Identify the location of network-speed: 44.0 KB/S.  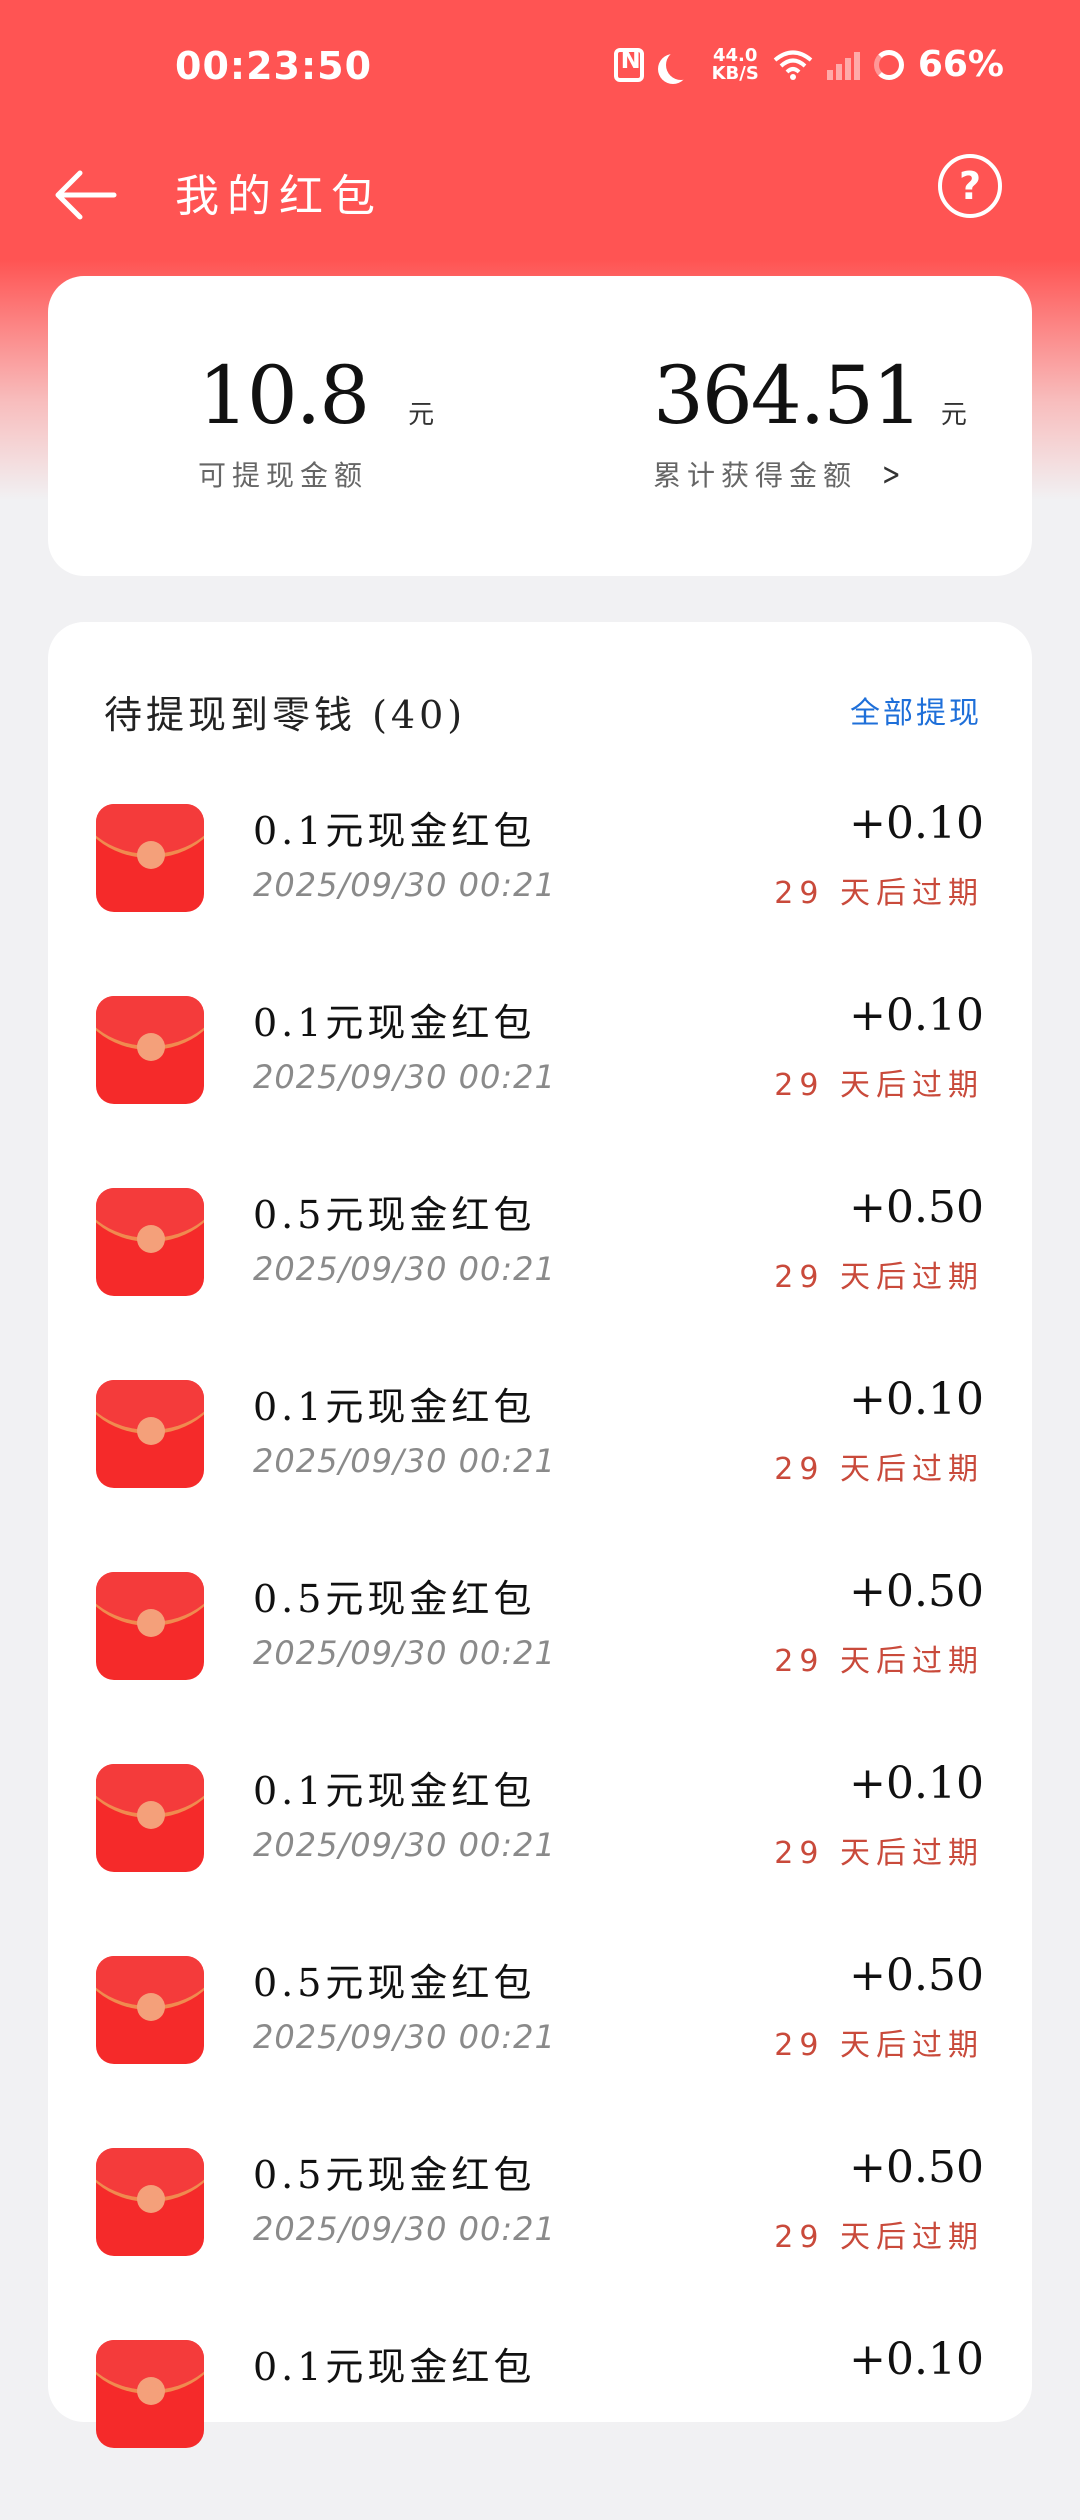
(735, 64).